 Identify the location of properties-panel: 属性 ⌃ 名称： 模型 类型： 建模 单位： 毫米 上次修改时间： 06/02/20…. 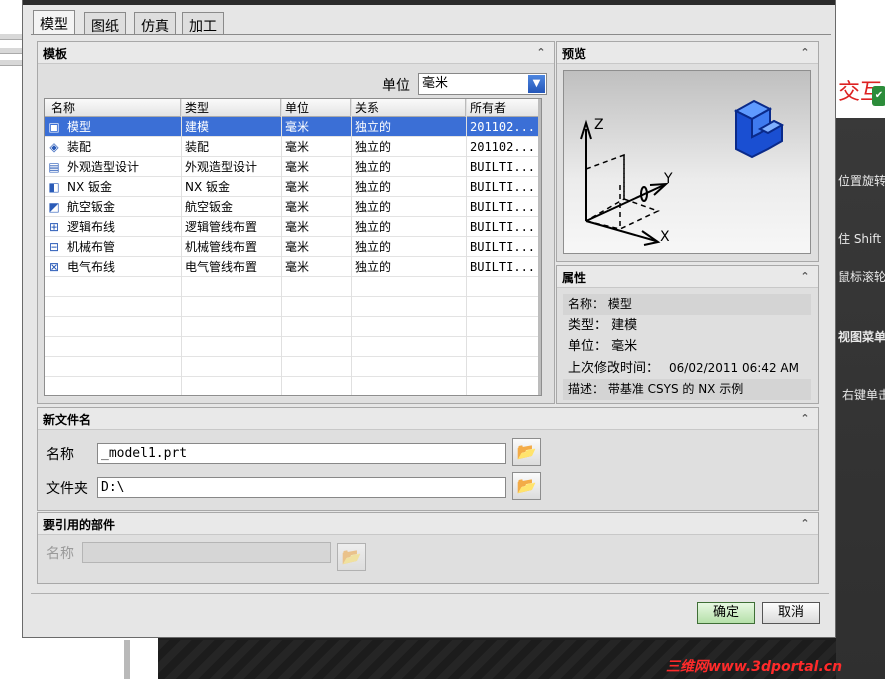
(687, 334).